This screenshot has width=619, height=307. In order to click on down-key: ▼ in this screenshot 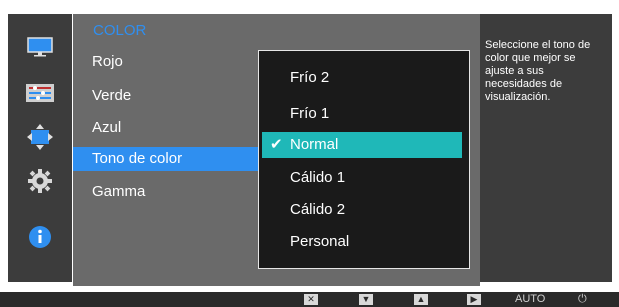, I will do `click(366, 299)`.